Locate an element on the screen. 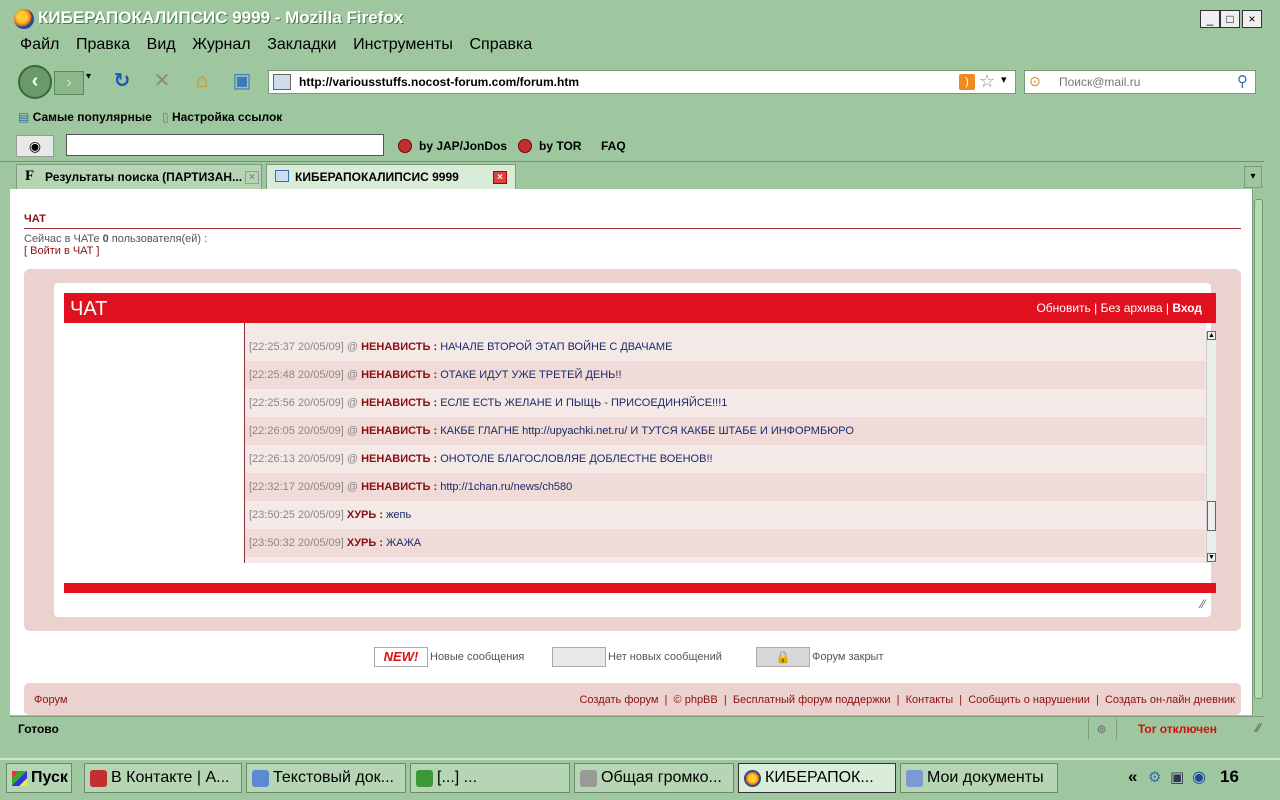 The width and height of the screenshot is (1280, 800). url-bar: ) ☆ ▾ is located at coordinates (642, 82).